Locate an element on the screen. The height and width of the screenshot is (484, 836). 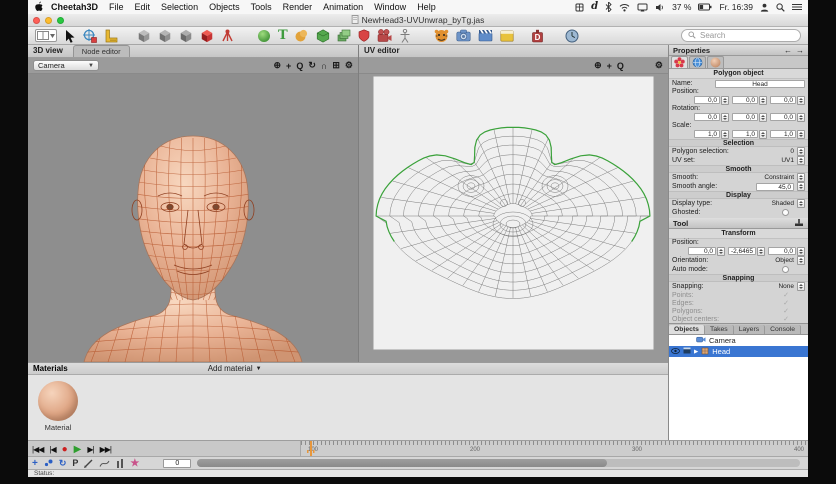
uv-window-icon is located at coordinates (507, 35).